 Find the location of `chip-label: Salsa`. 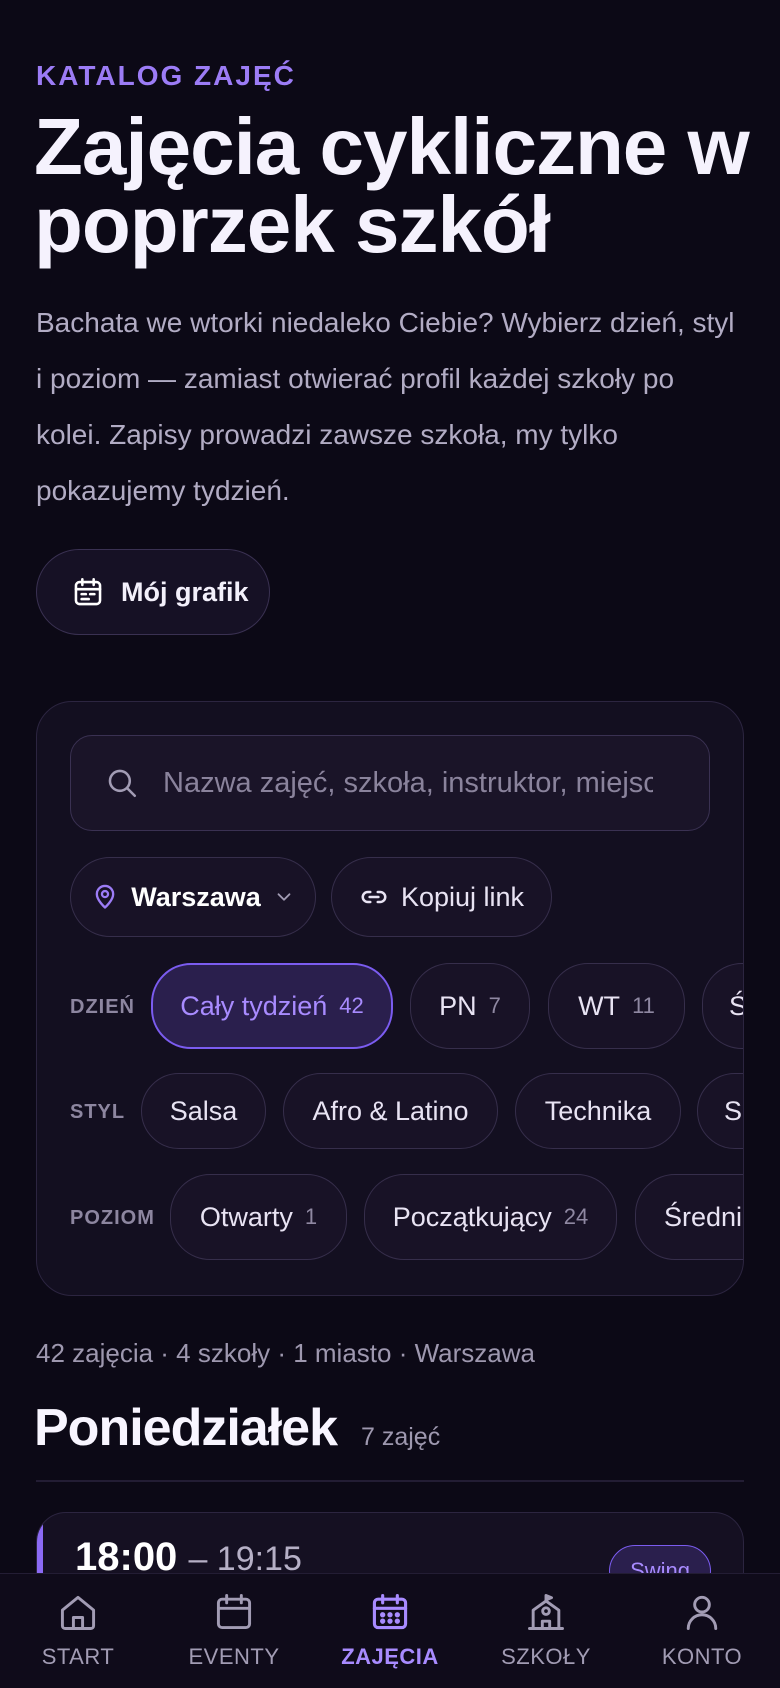

chip-label: Salsa is located at coordinates (203, 1110).